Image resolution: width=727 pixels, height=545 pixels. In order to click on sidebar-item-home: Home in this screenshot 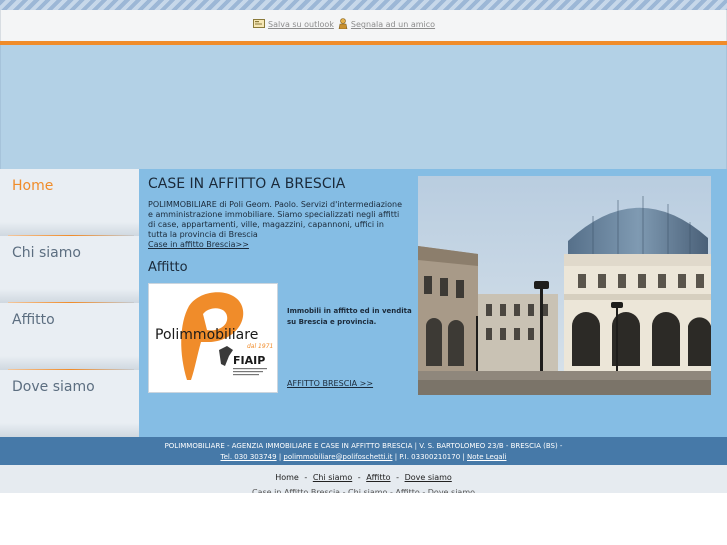, I will do `click(69, 202)`.